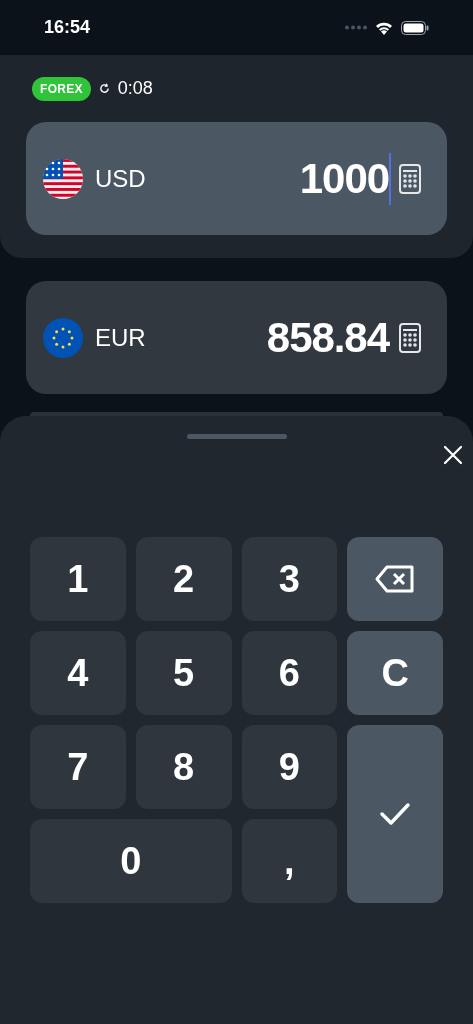  I want to click on battery-icon, so click(415, 27).